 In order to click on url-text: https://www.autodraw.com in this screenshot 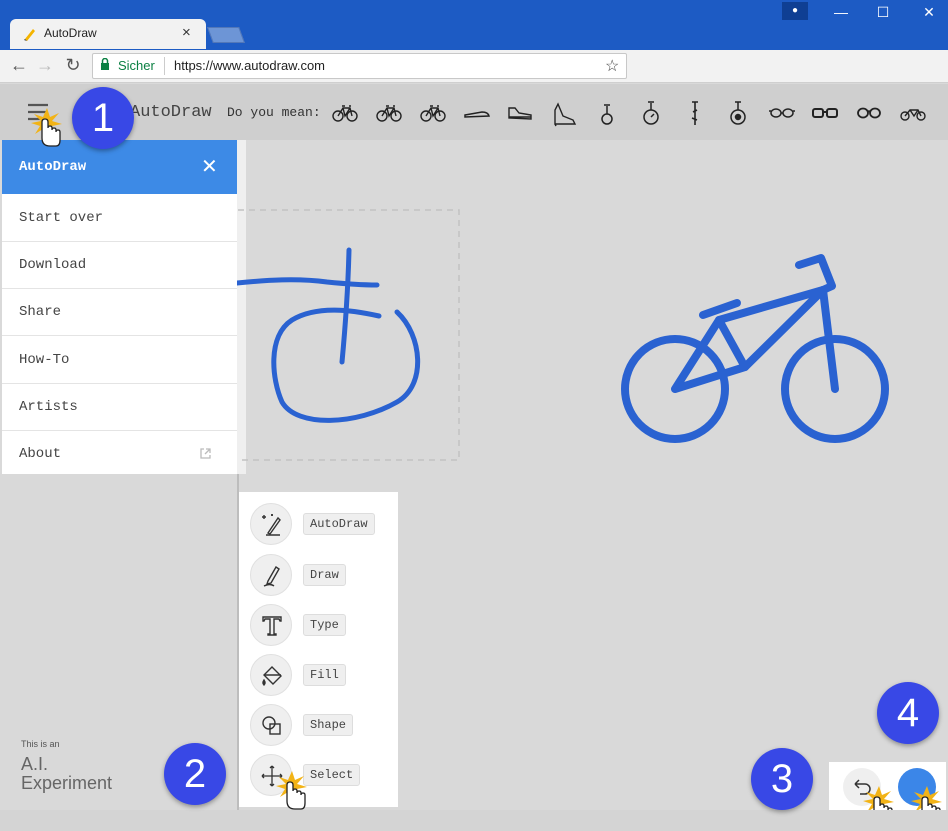, I will do `click(249, 65)`.